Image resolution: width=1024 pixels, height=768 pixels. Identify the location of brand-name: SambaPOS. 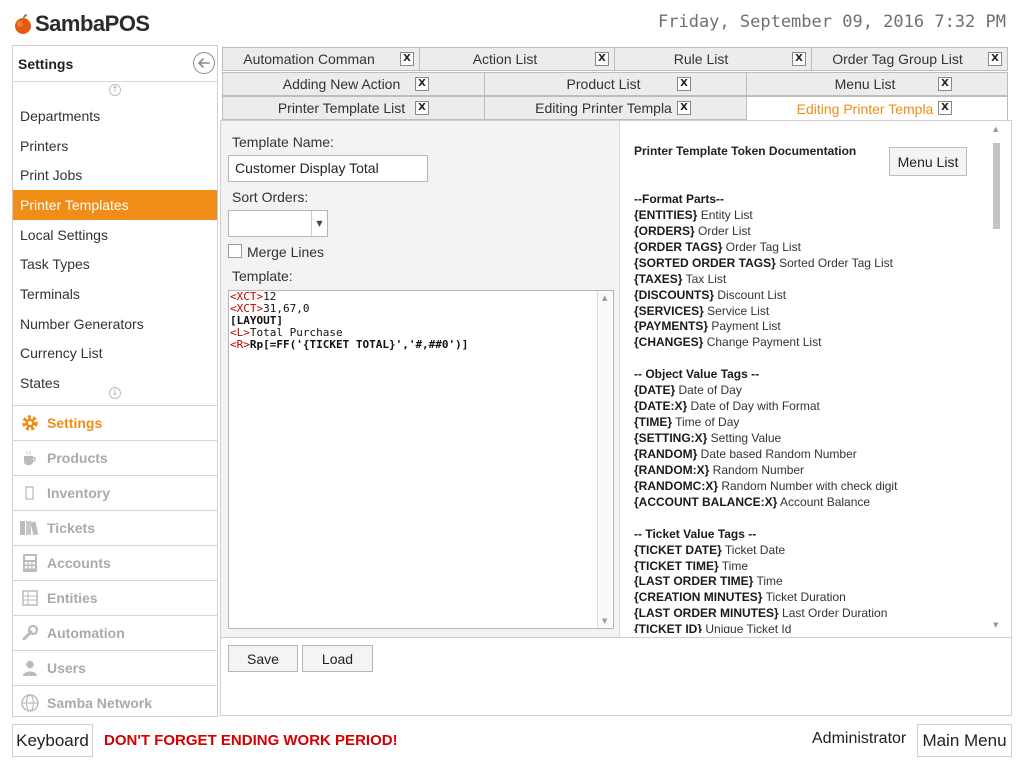
(92, 23).